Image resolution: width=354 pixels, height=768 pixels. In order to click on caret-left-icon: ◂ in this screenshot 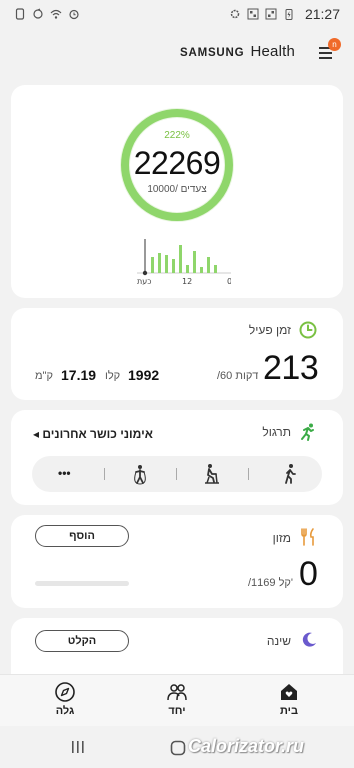, I will do `click(36, 434)`.